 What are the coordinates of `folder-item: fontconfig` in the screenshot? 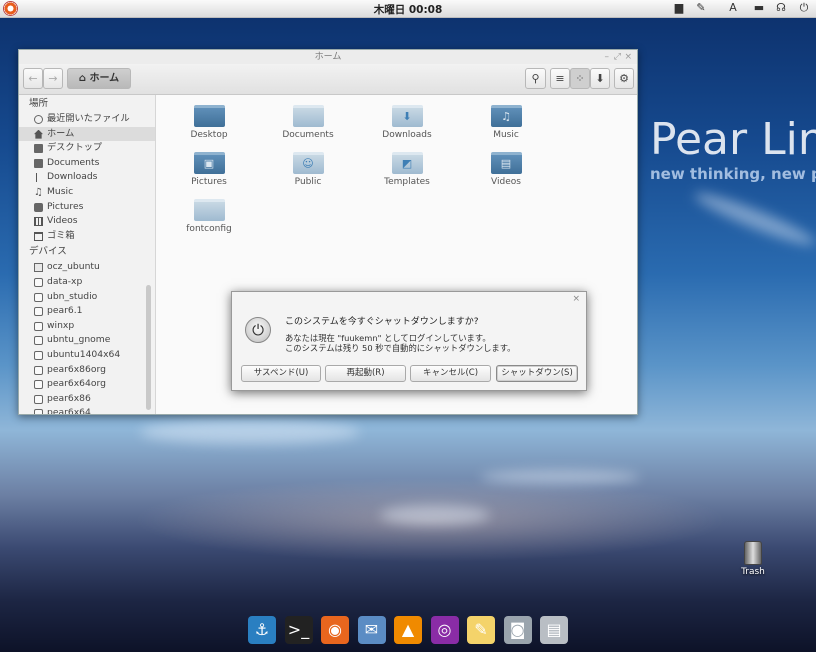 It's located at (209, 216).